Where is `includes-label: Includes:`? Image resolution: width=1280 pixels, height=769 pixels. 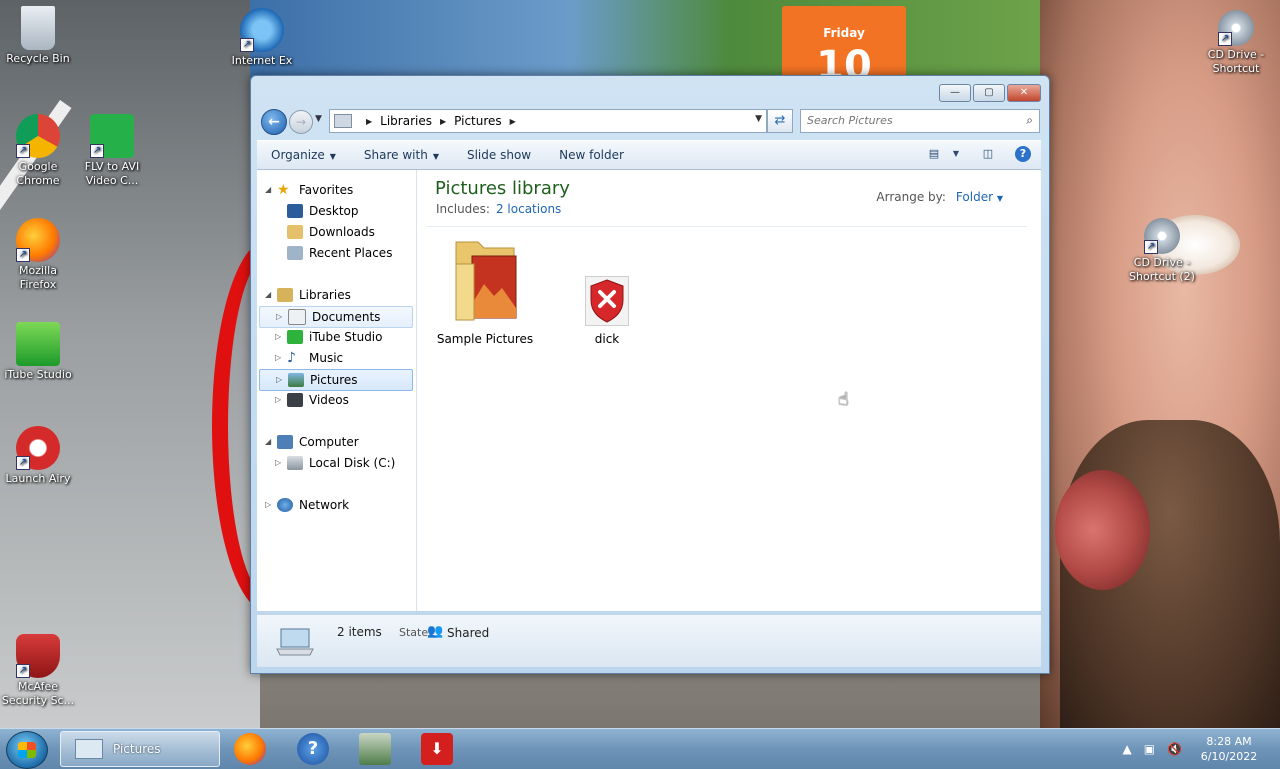
includes-label: Includes: is located at coordinates (463, 209).